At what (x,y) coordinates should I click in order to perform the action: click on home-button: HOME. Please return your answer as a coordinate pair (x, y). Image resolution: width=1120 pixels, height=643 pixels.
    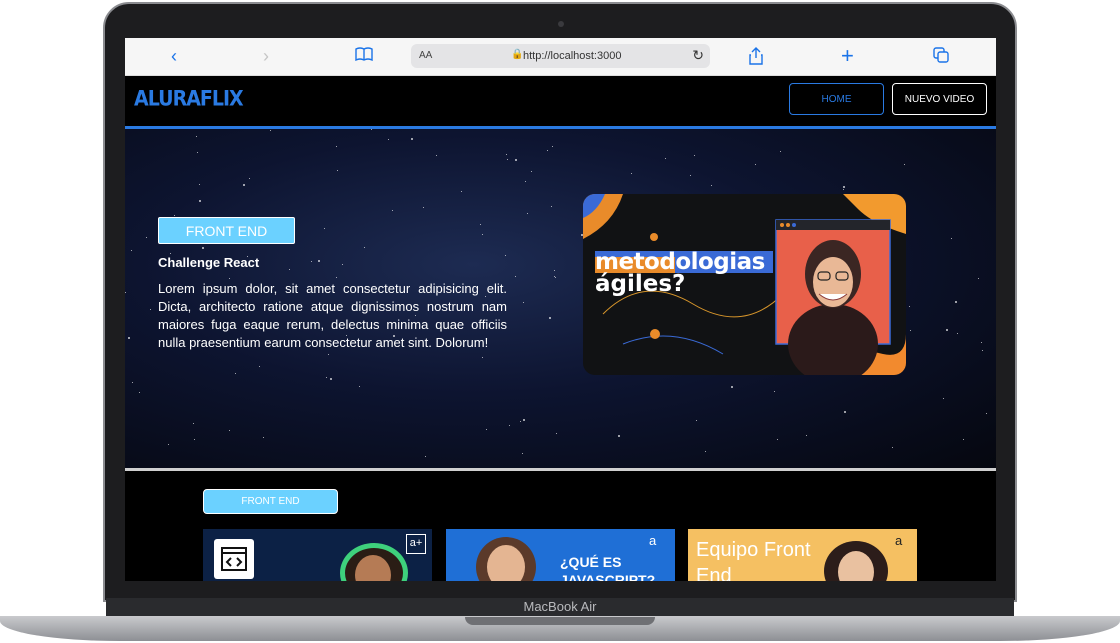
    Looking at the image, I should click on (836, 99).